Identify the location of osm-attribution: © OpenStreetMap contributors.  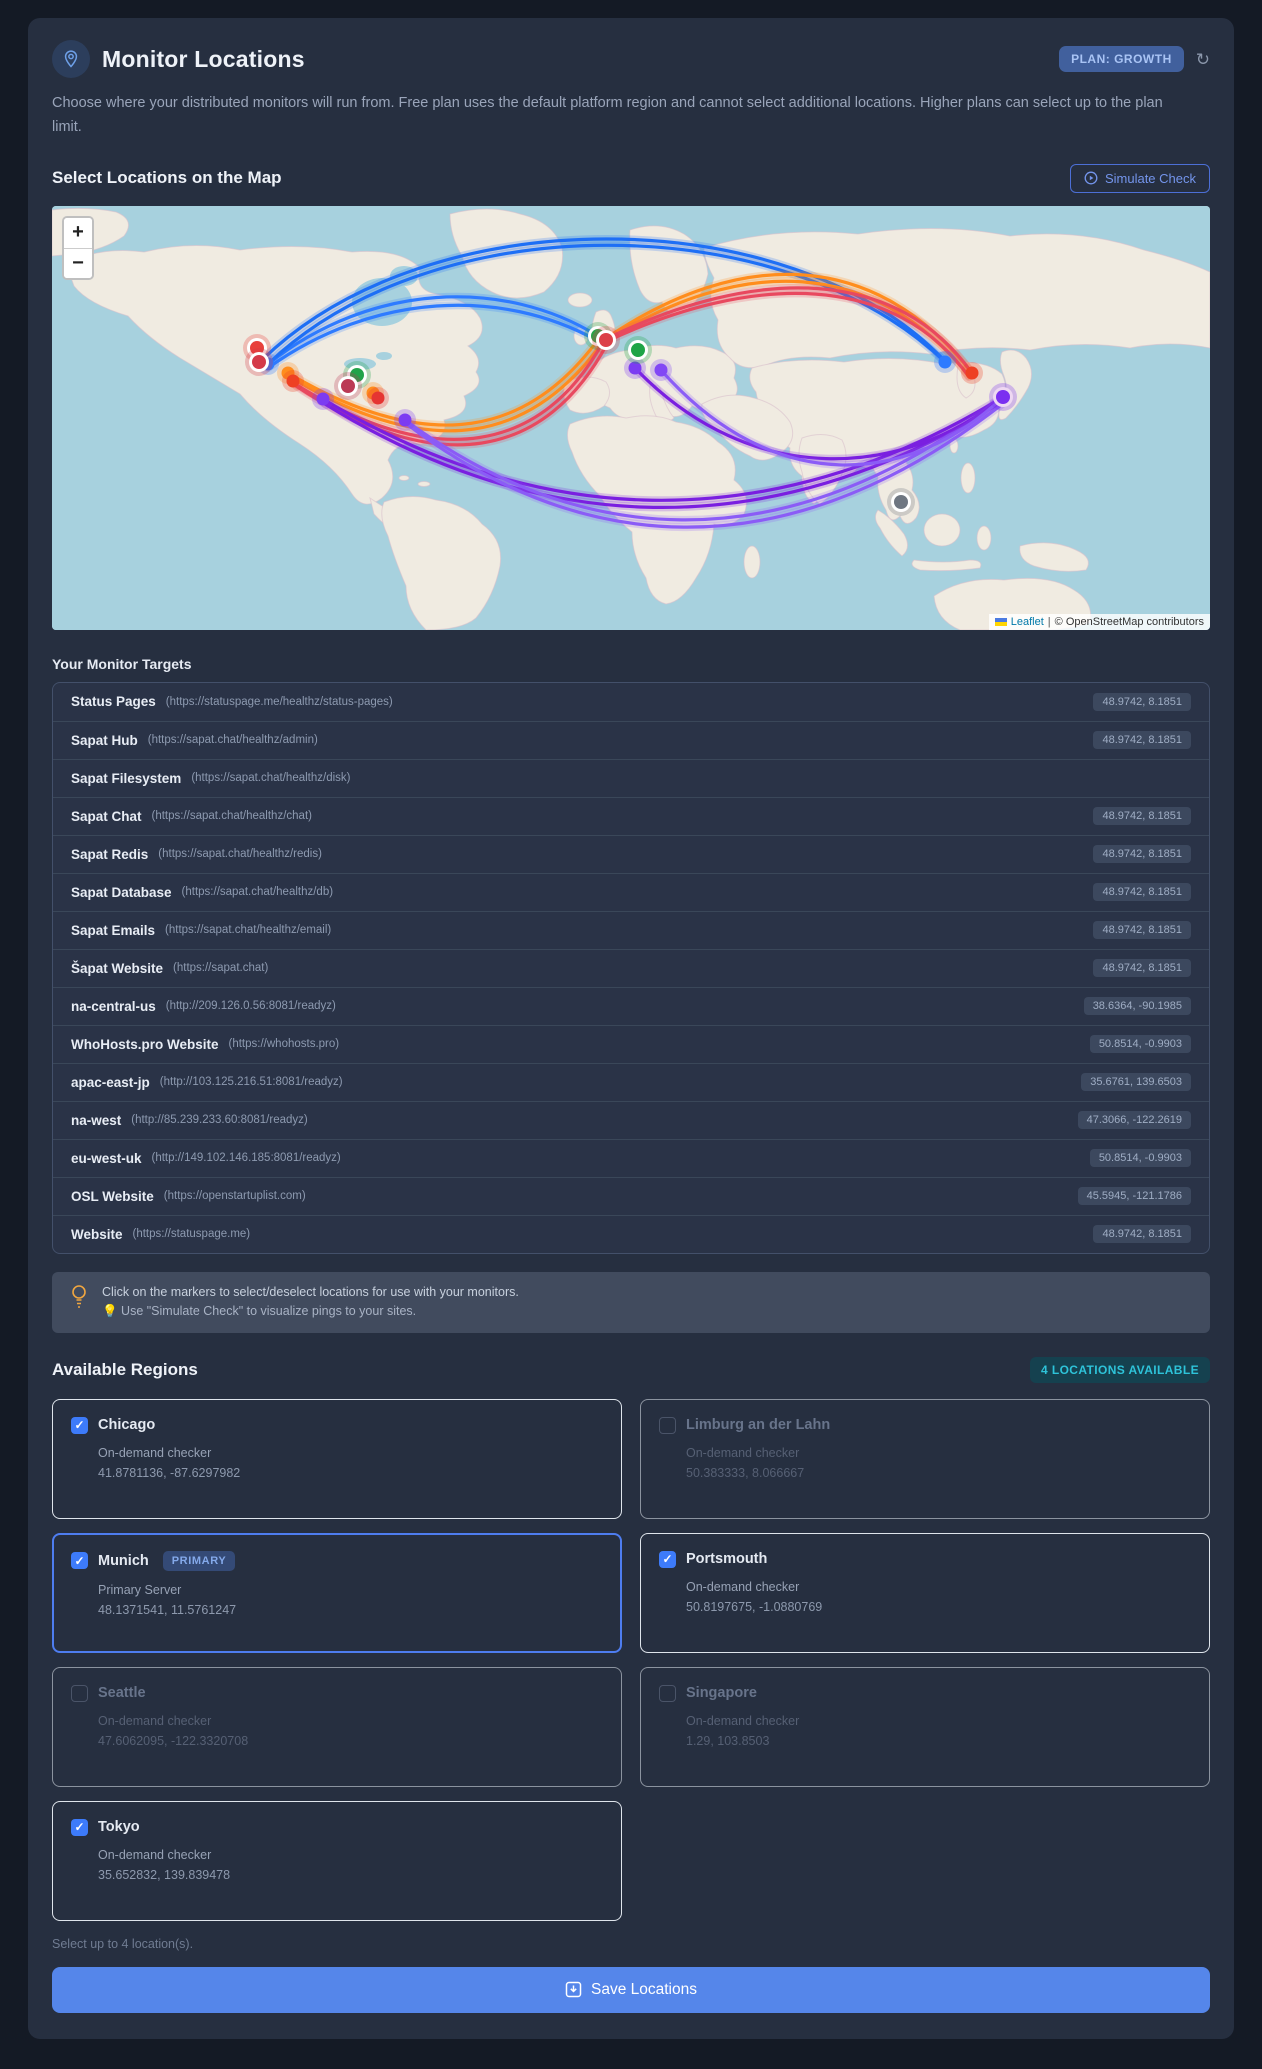
(1129, 621).